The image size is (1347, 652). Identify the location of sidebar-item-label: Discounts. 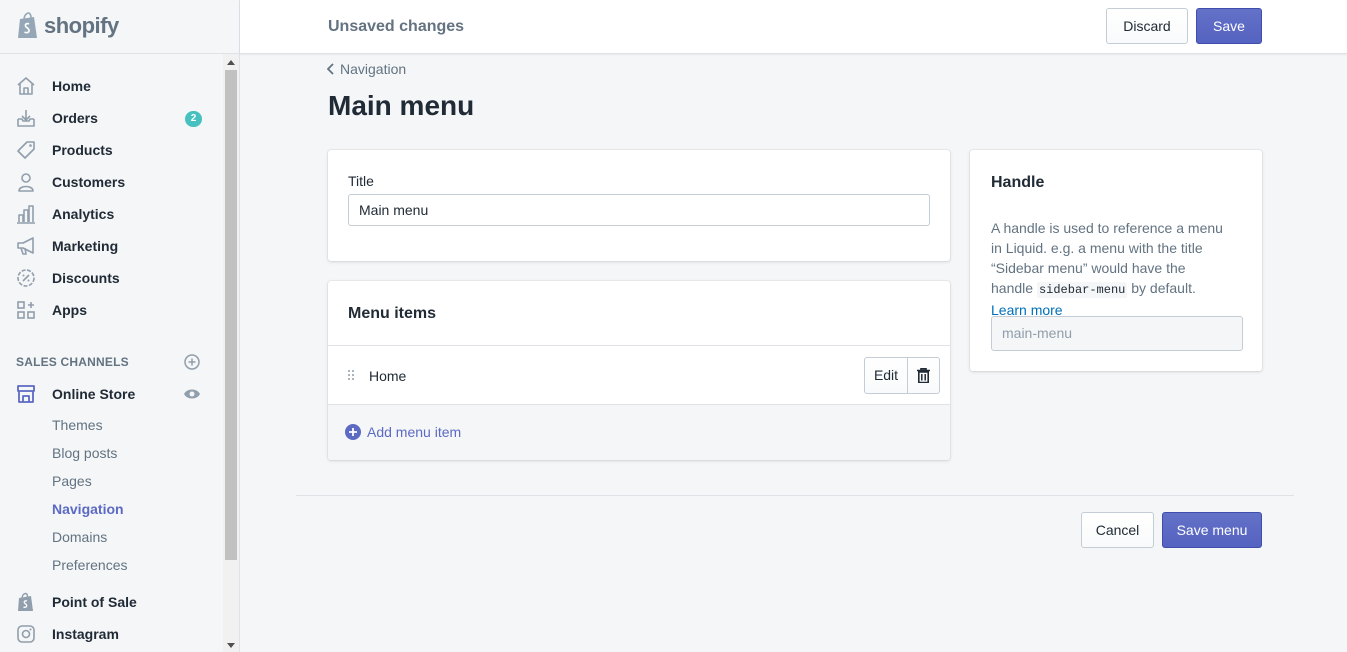
(86, 278).